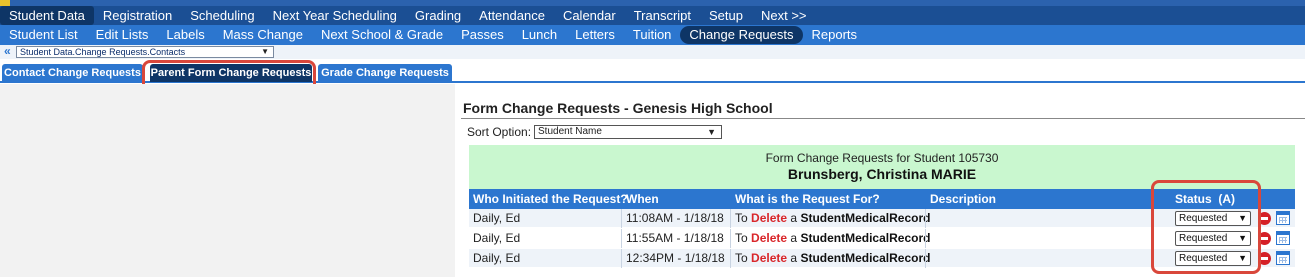 This screenshot has height=277, width=1305. I want to click on nav-setup: Setup, so click(726, 15).